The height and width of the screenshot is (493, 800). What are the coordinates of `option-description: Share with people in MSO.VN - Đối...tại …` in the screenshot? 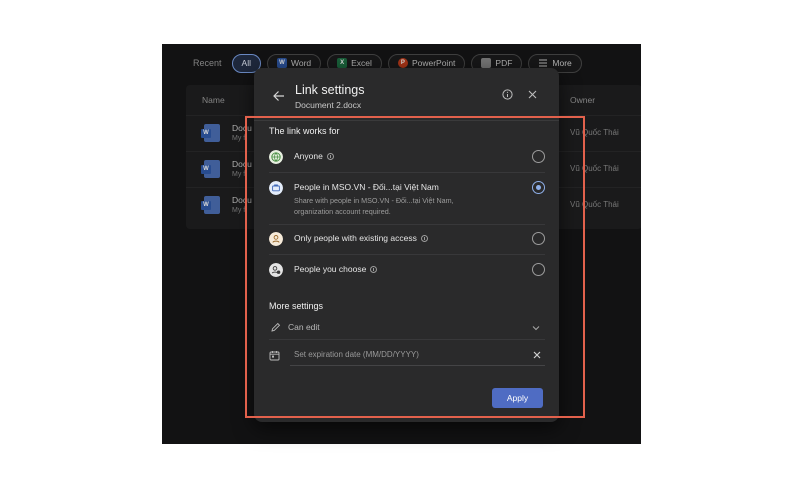 It's located at (374, 206).